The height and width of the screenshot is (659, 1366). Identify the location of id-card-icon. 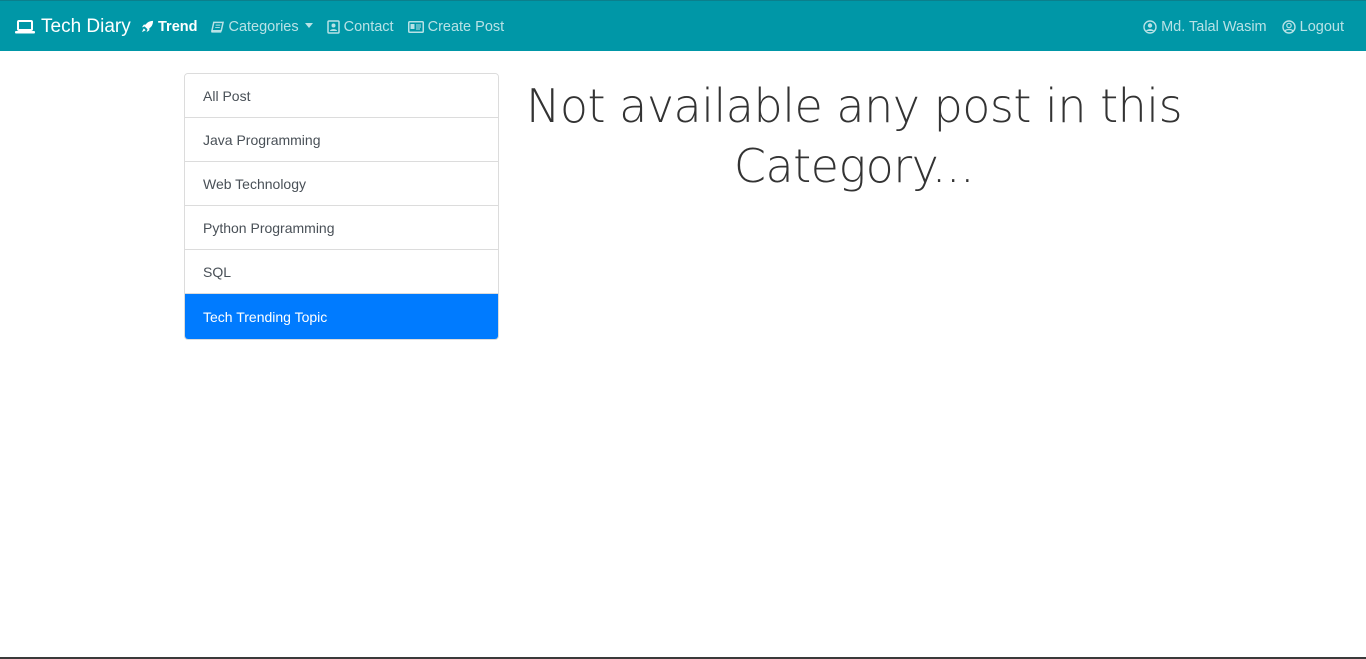
(415, 26).